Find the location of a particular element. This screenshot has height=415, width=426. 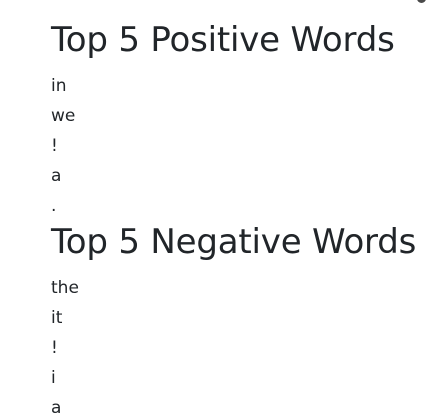

positive-word-item: a is located at coordinates (56, 176).